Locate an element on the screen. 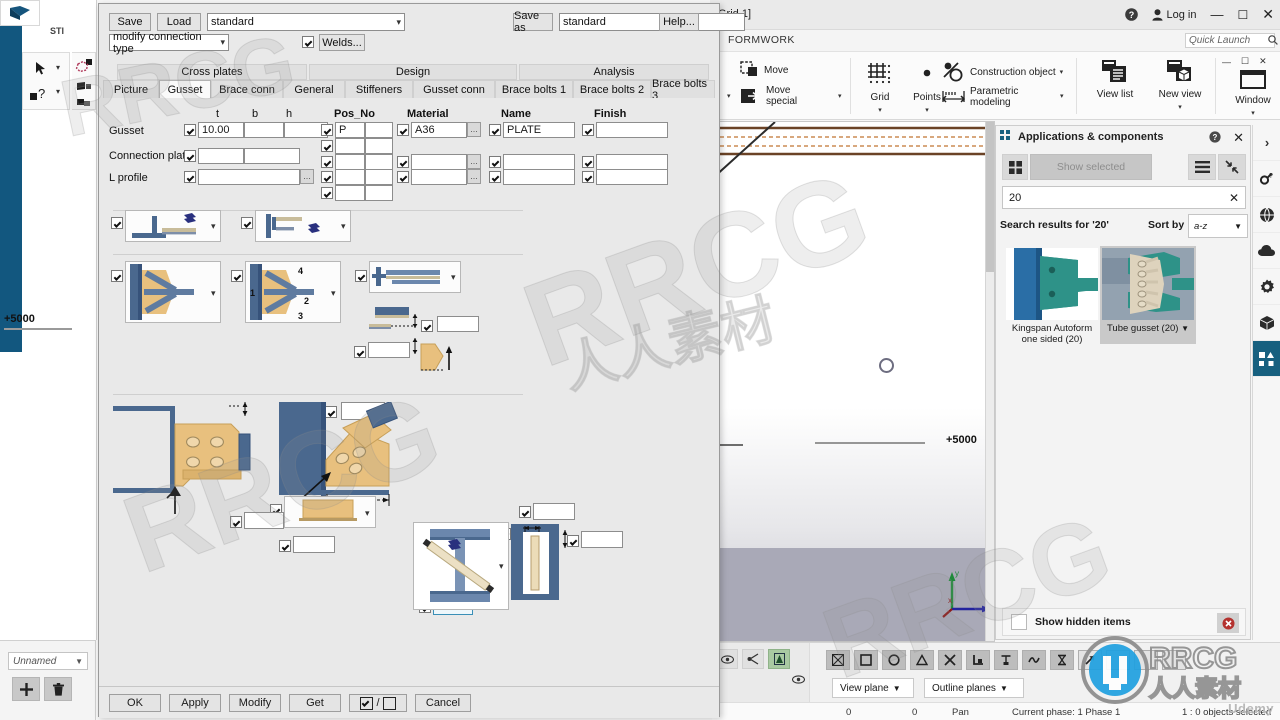  tab-formwork: FORMWORK is located at coordinates (761, 40).